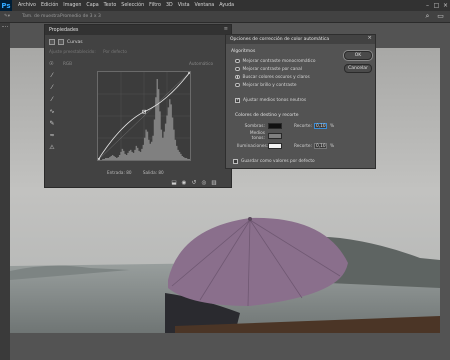  What do you see at coordinates (72, 5) in the screenshot?
I see `menu-imagen: Imagen` at bounding box center [72, 5].